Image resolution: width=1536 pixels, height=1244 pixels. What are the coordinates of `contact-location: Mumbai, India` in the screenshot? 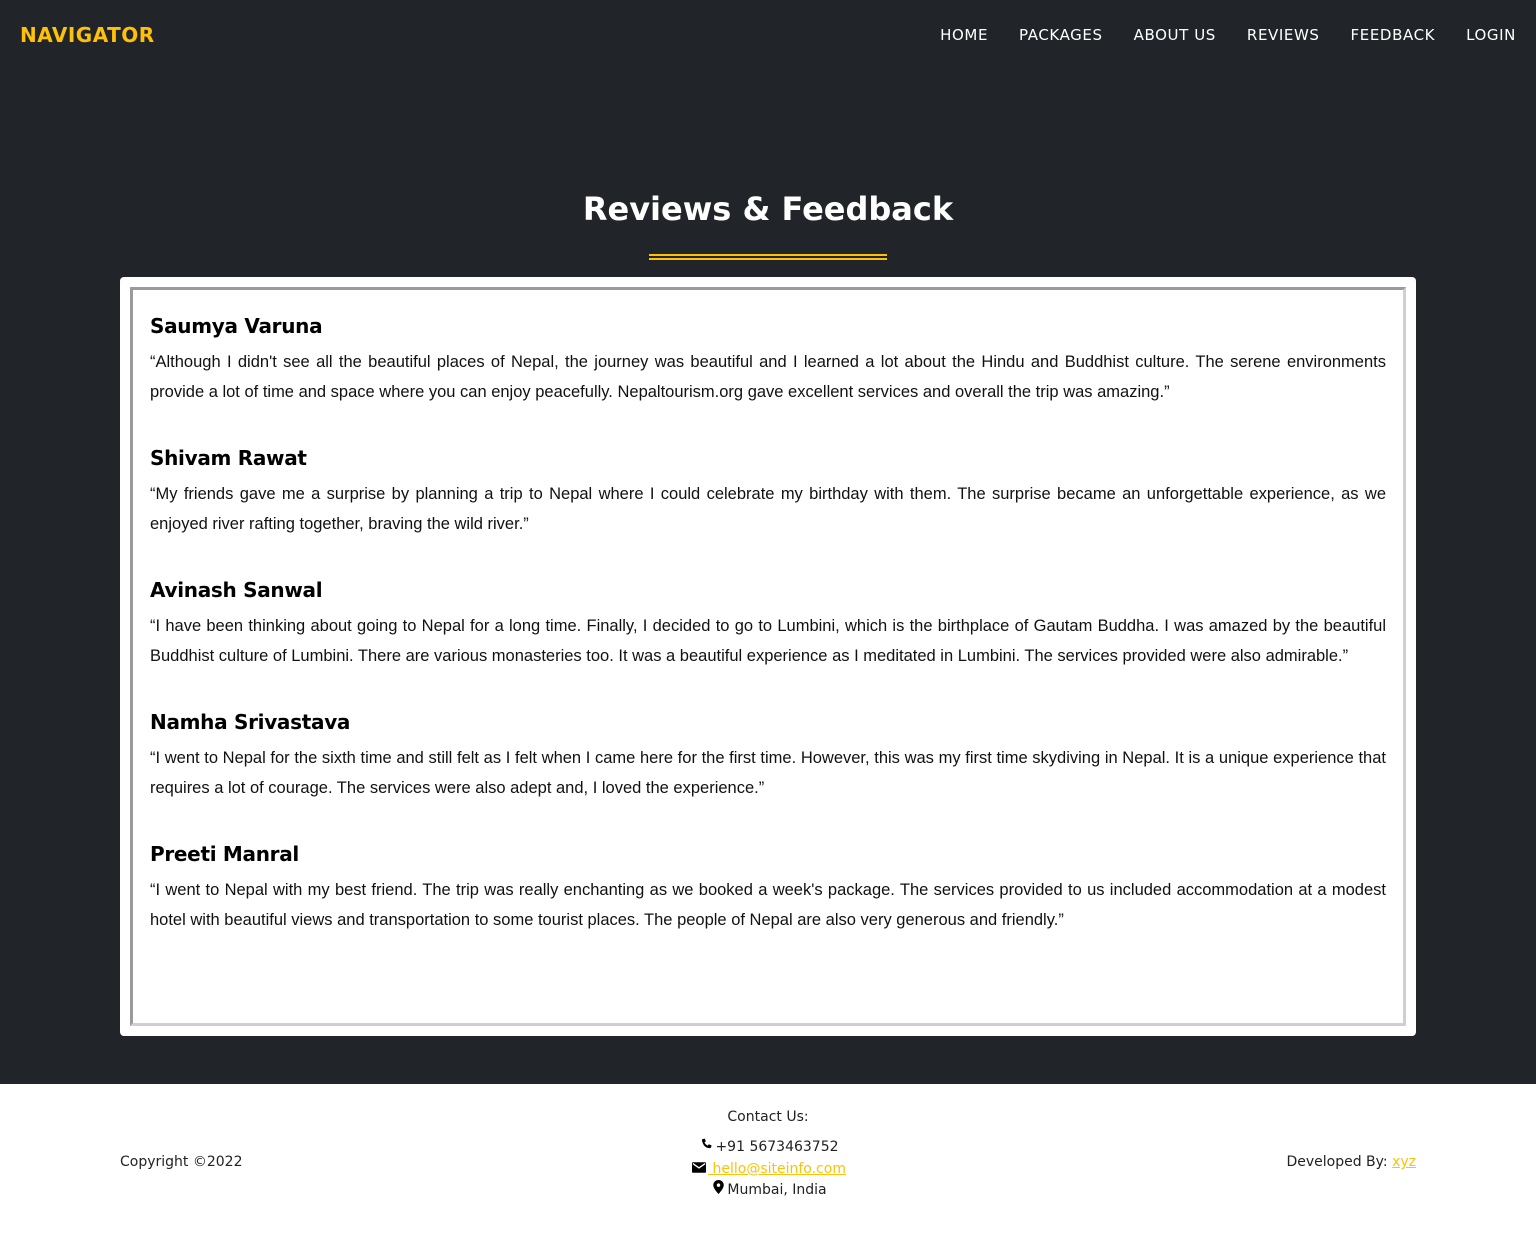 It's located at (768, 1191).